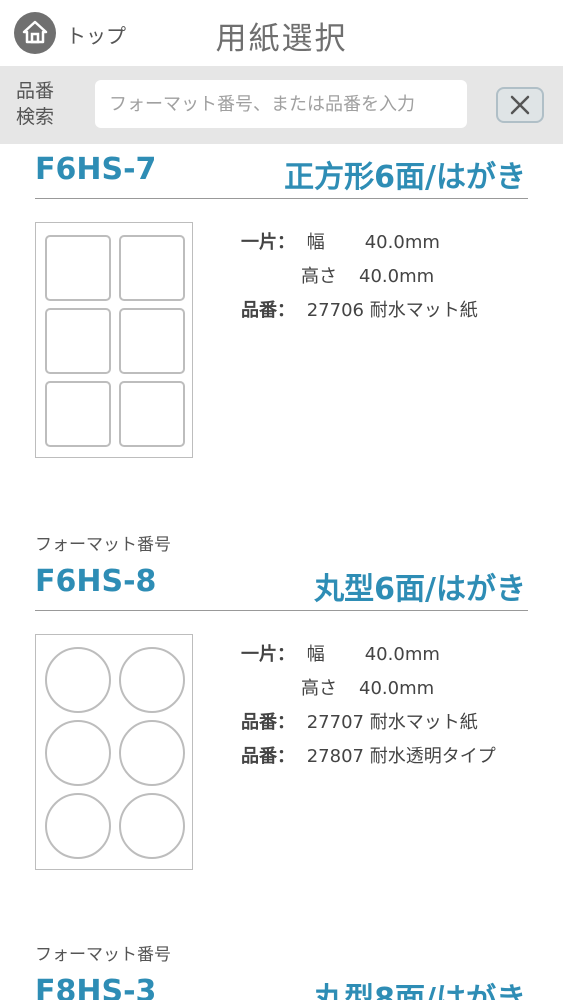 The image size is (563, 1000). Describe the element at coordinates (405, 177) in the screenshot. I see `format-name: 正方形6面/はがき` at that location.